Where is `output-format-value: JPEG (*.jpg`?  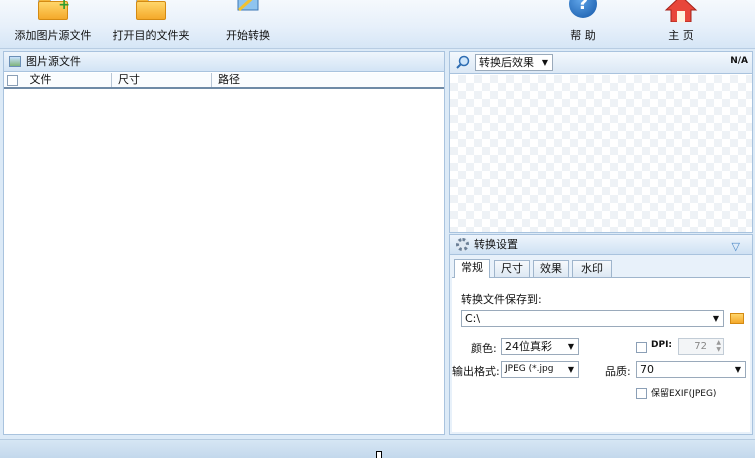 output-format-value: JPEG (*.jpg is located at coordinates (529, 369).